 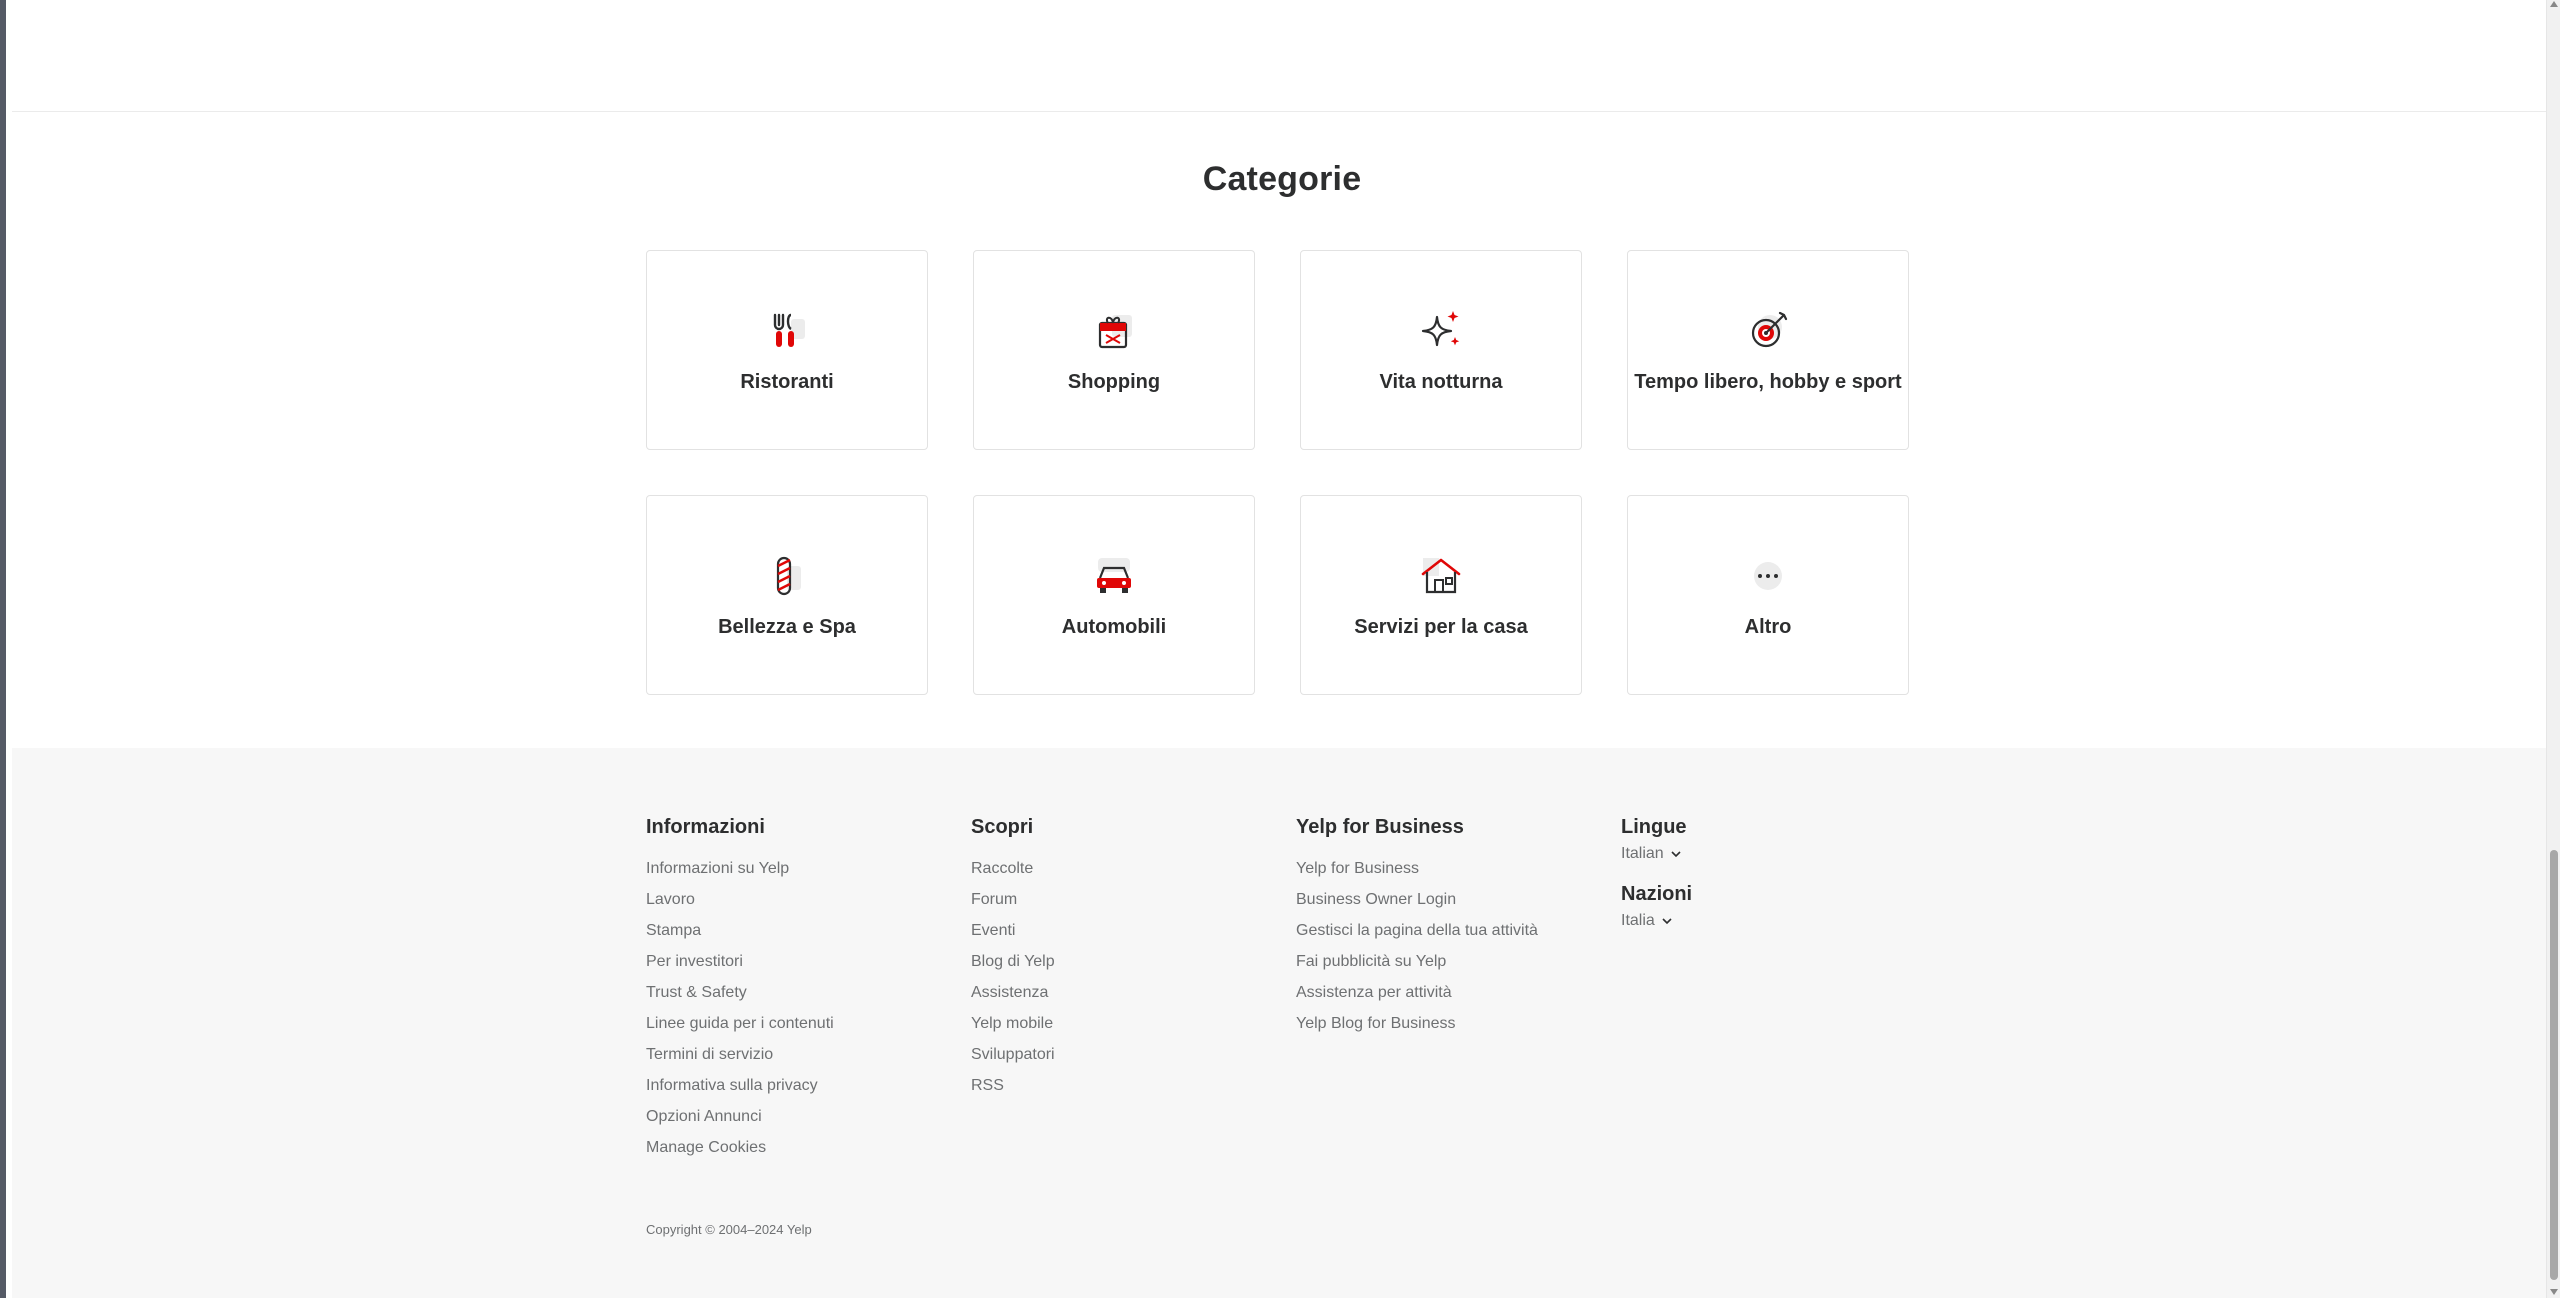 What do you see at coordinates (1282, 179) in the screenshot?
I see `categories-title: Categorie` at bounding box center [1282, 179].